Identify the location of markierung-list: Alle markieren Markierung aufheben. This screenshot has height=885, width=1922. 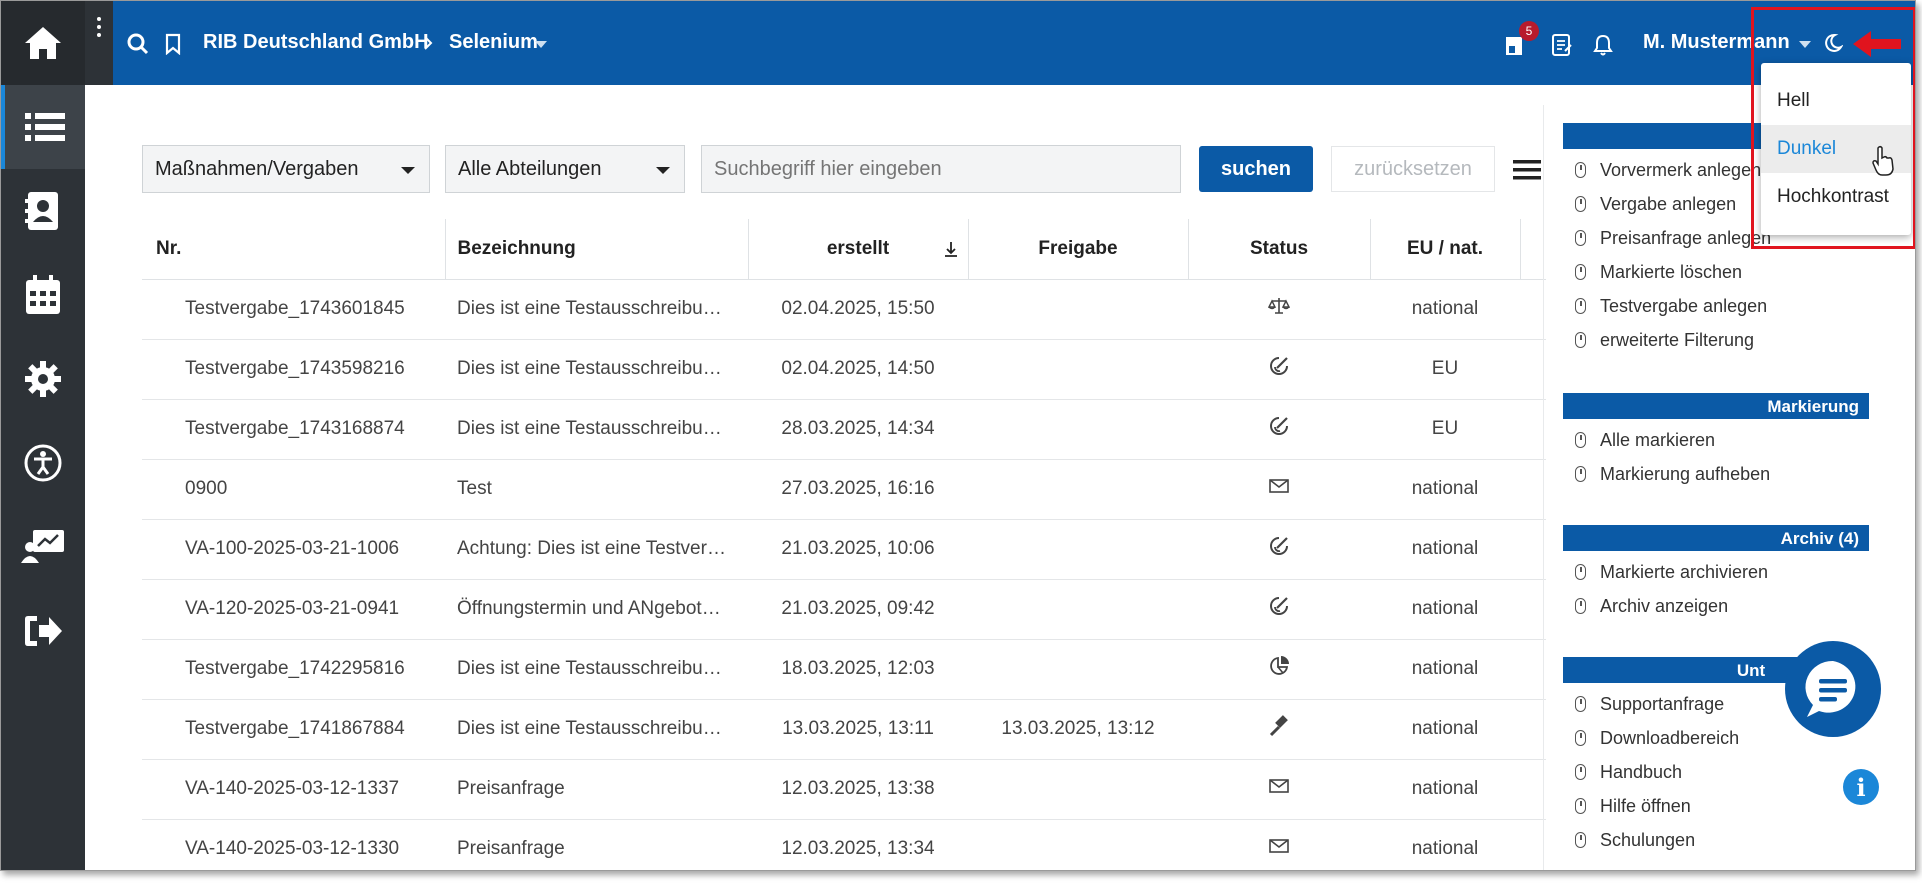
(1716, 455).